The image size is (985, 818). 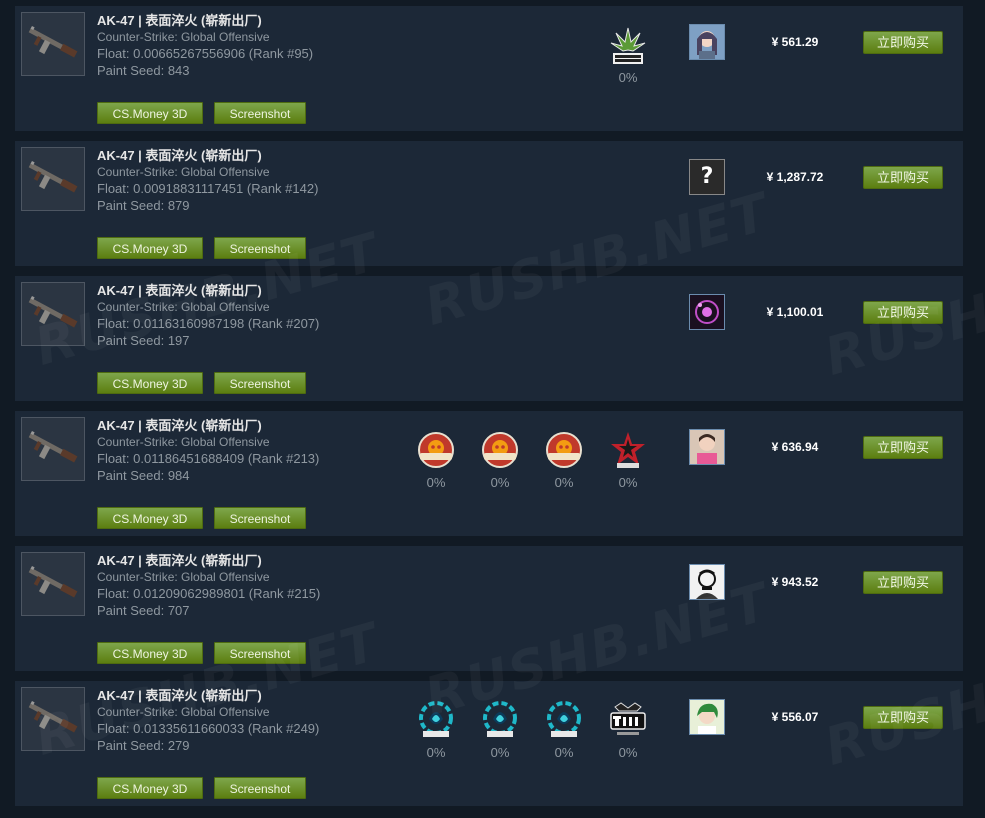 I want to click on mlg-star-icon, so click(x=628, y=450).